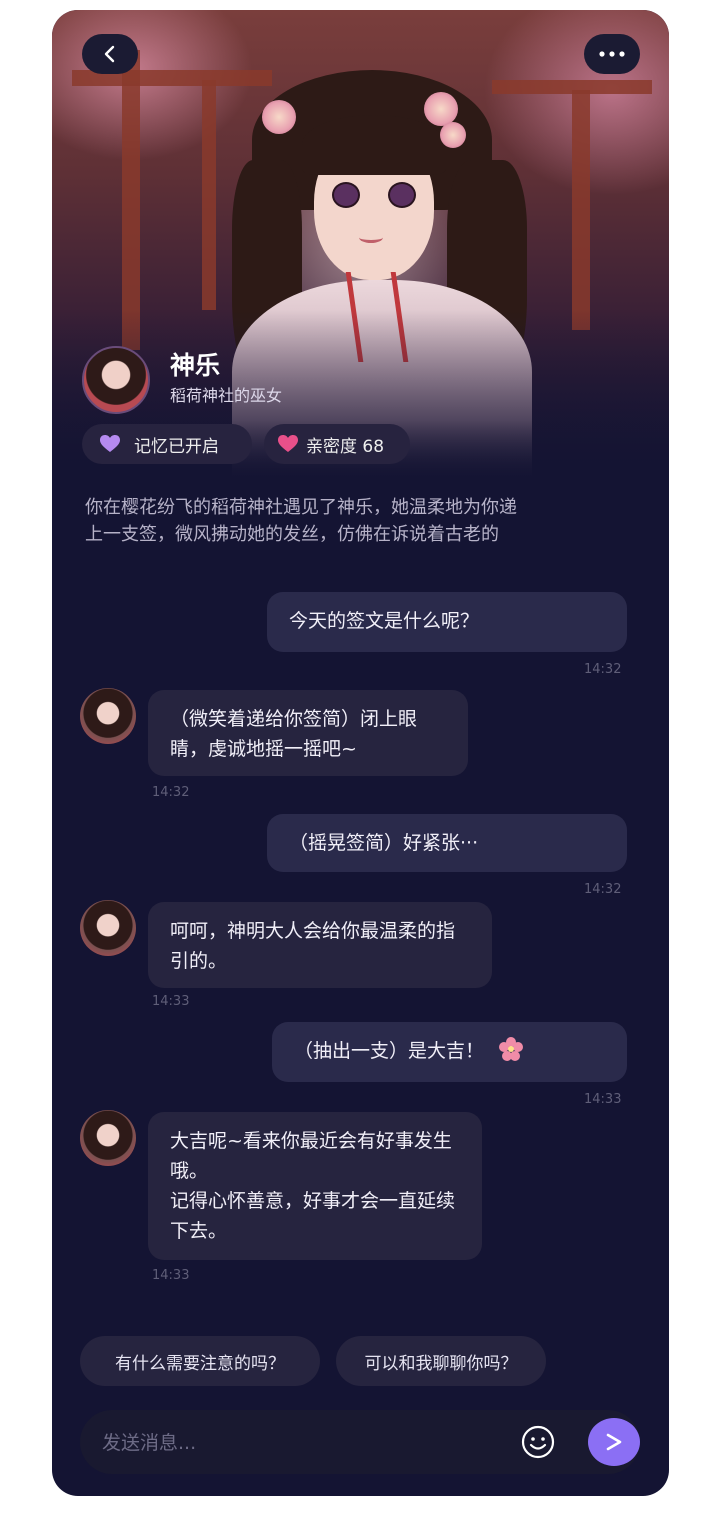 The image size is (720, 1520). I want to click on user-message-bubble: 今天的签文是什么呢？, so click(447, 622).